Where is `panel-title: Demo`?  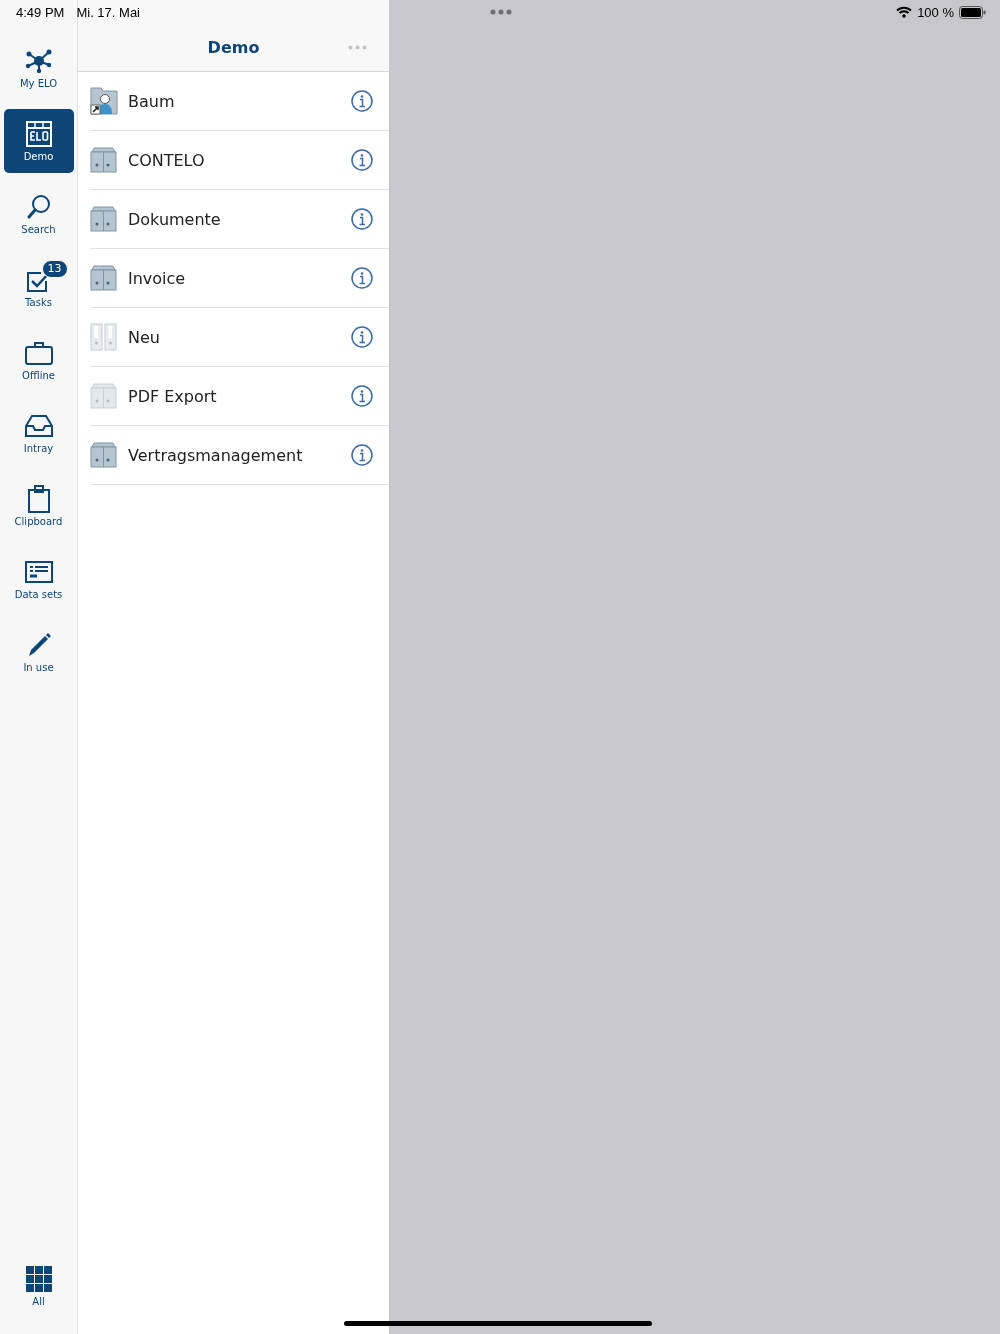 panel-title: Demo is located at coordinates (233, 47).